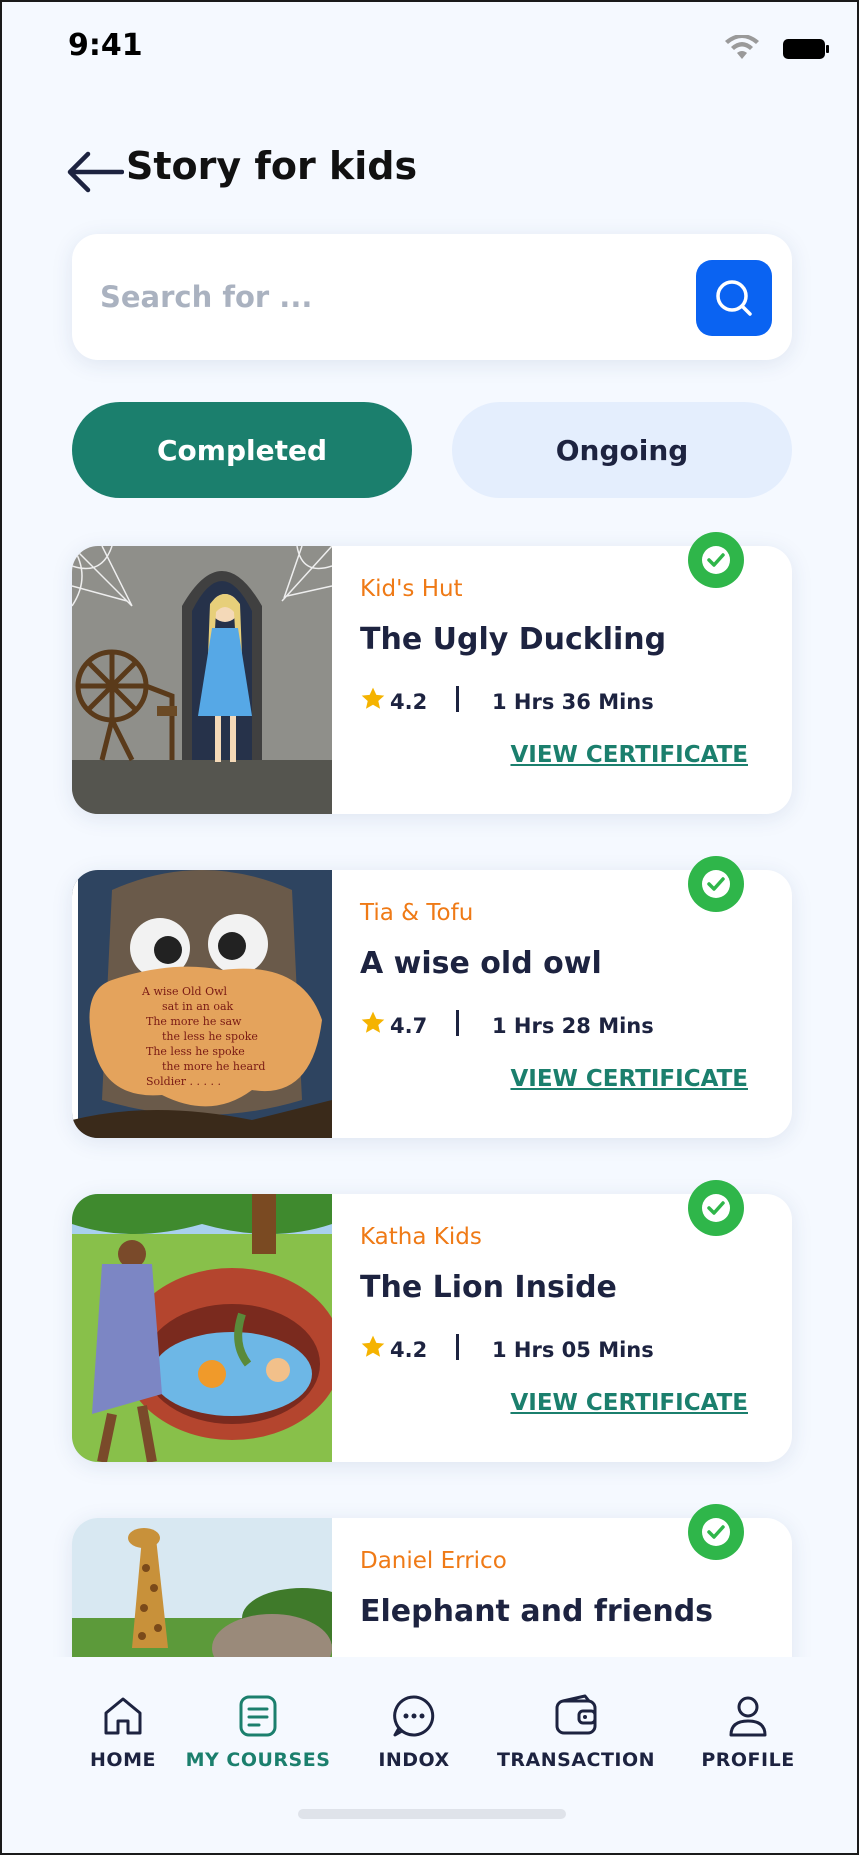  What do you see at coordinates (184, 991) in the screenshot?
I see `svg-text: A wise Old Owl` at bounding box center [184, 991].